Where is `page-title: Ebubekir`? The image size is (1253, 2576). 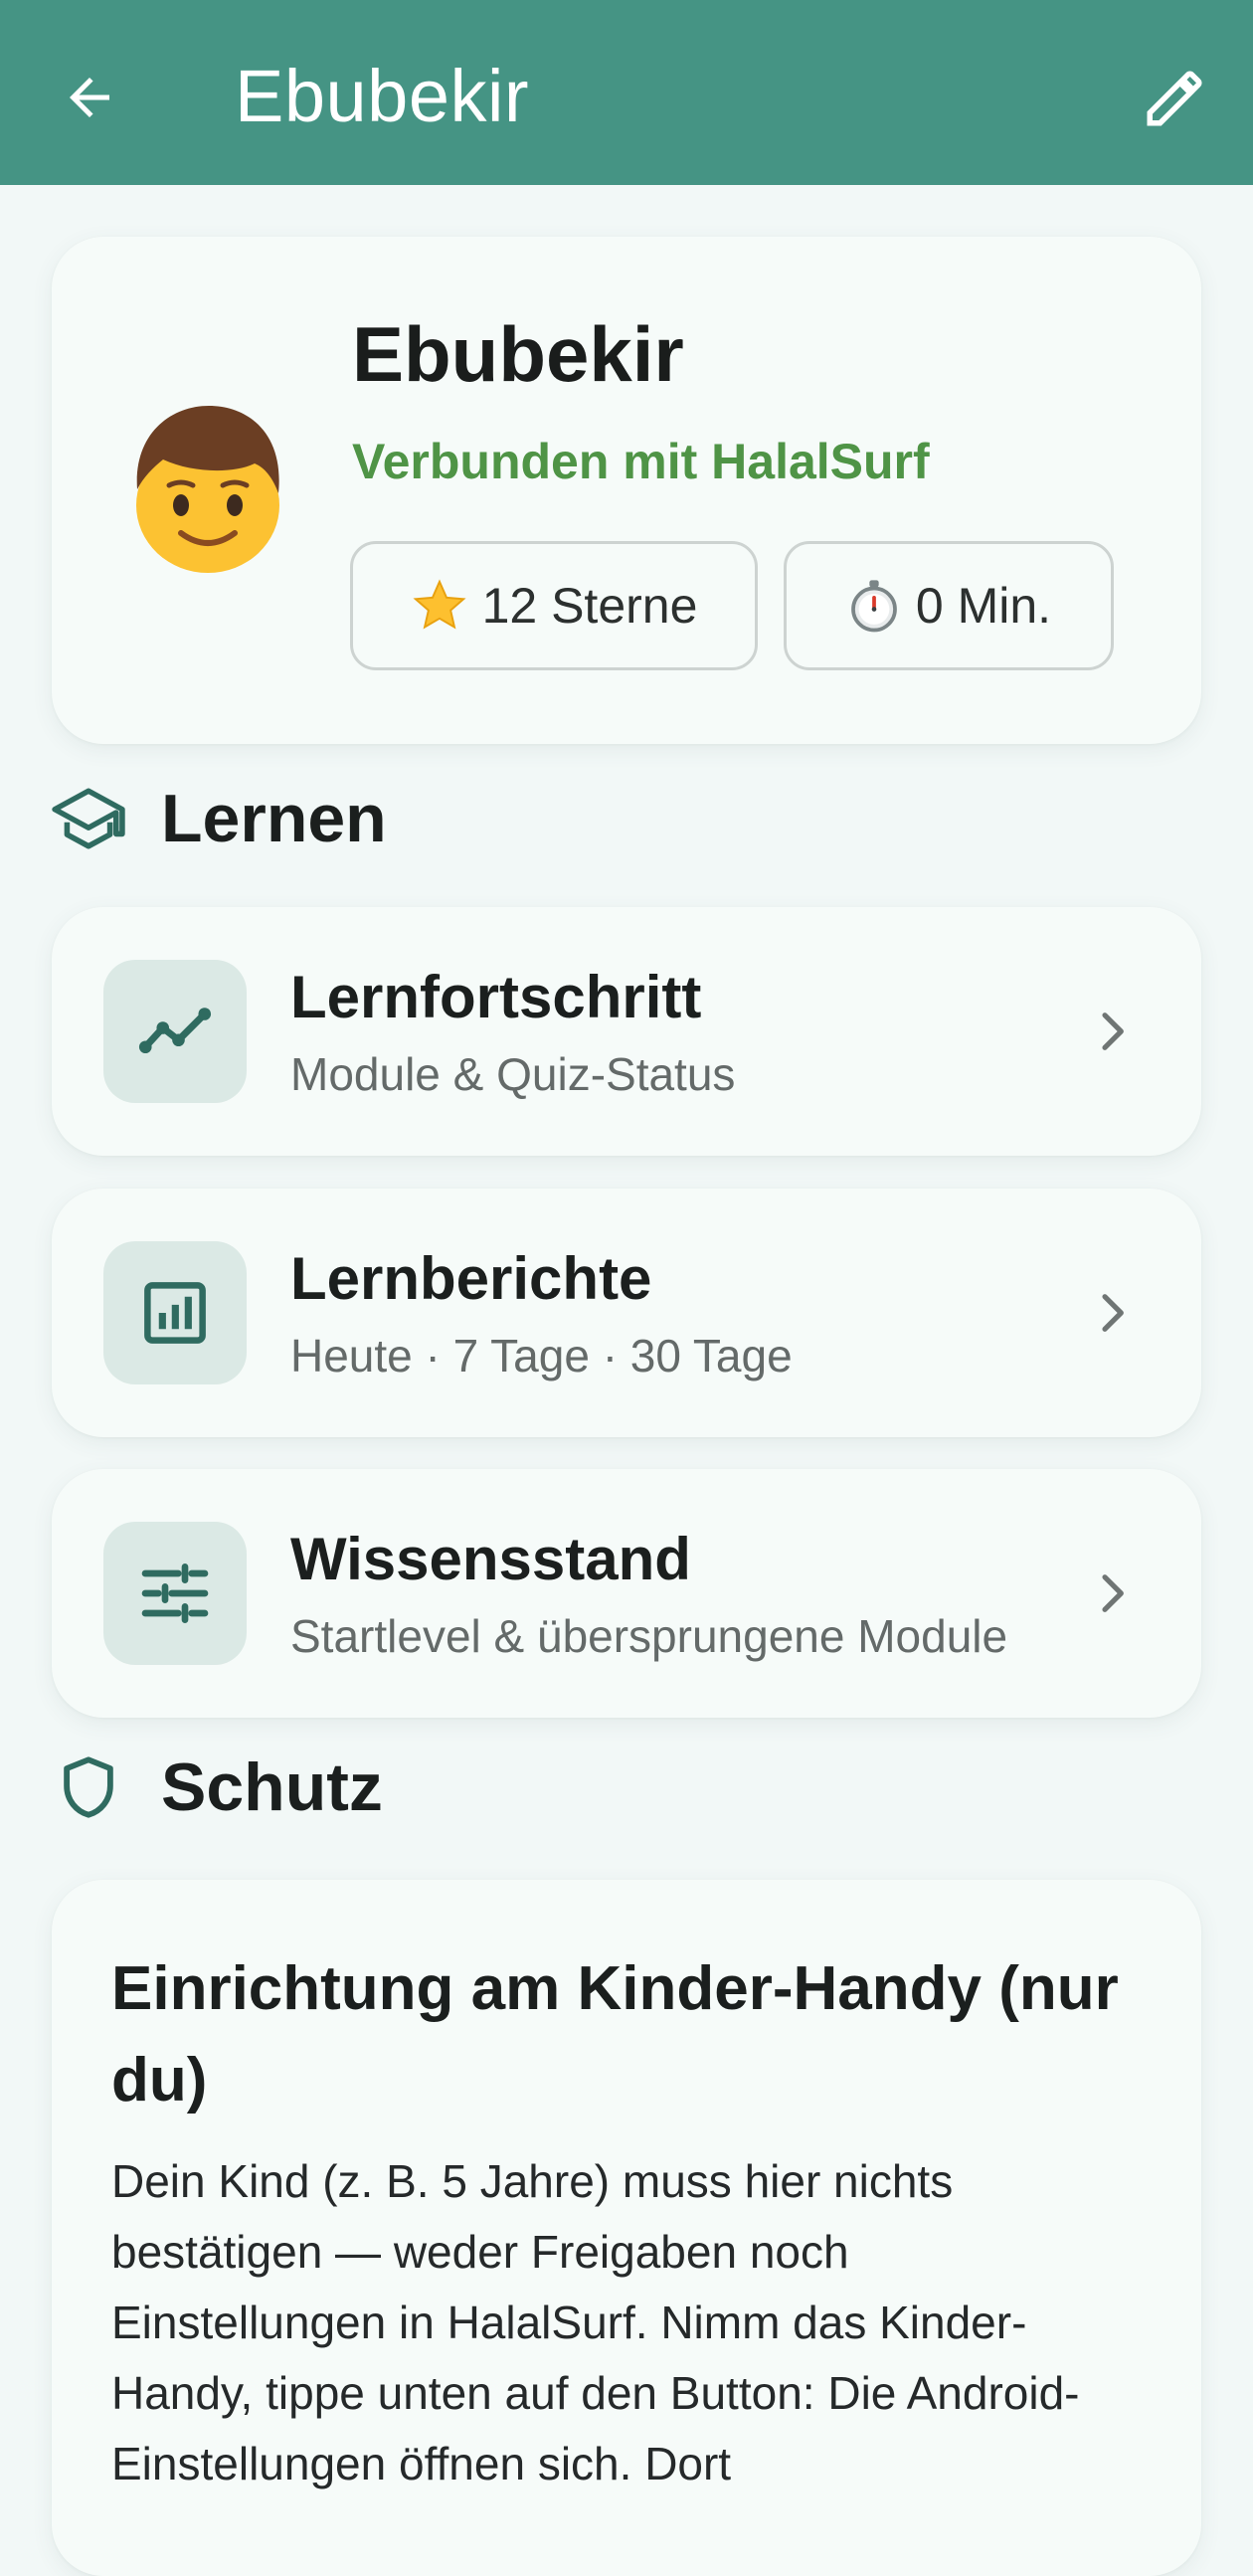 page-title: Ebubekir is located at coordinates (382, 96).